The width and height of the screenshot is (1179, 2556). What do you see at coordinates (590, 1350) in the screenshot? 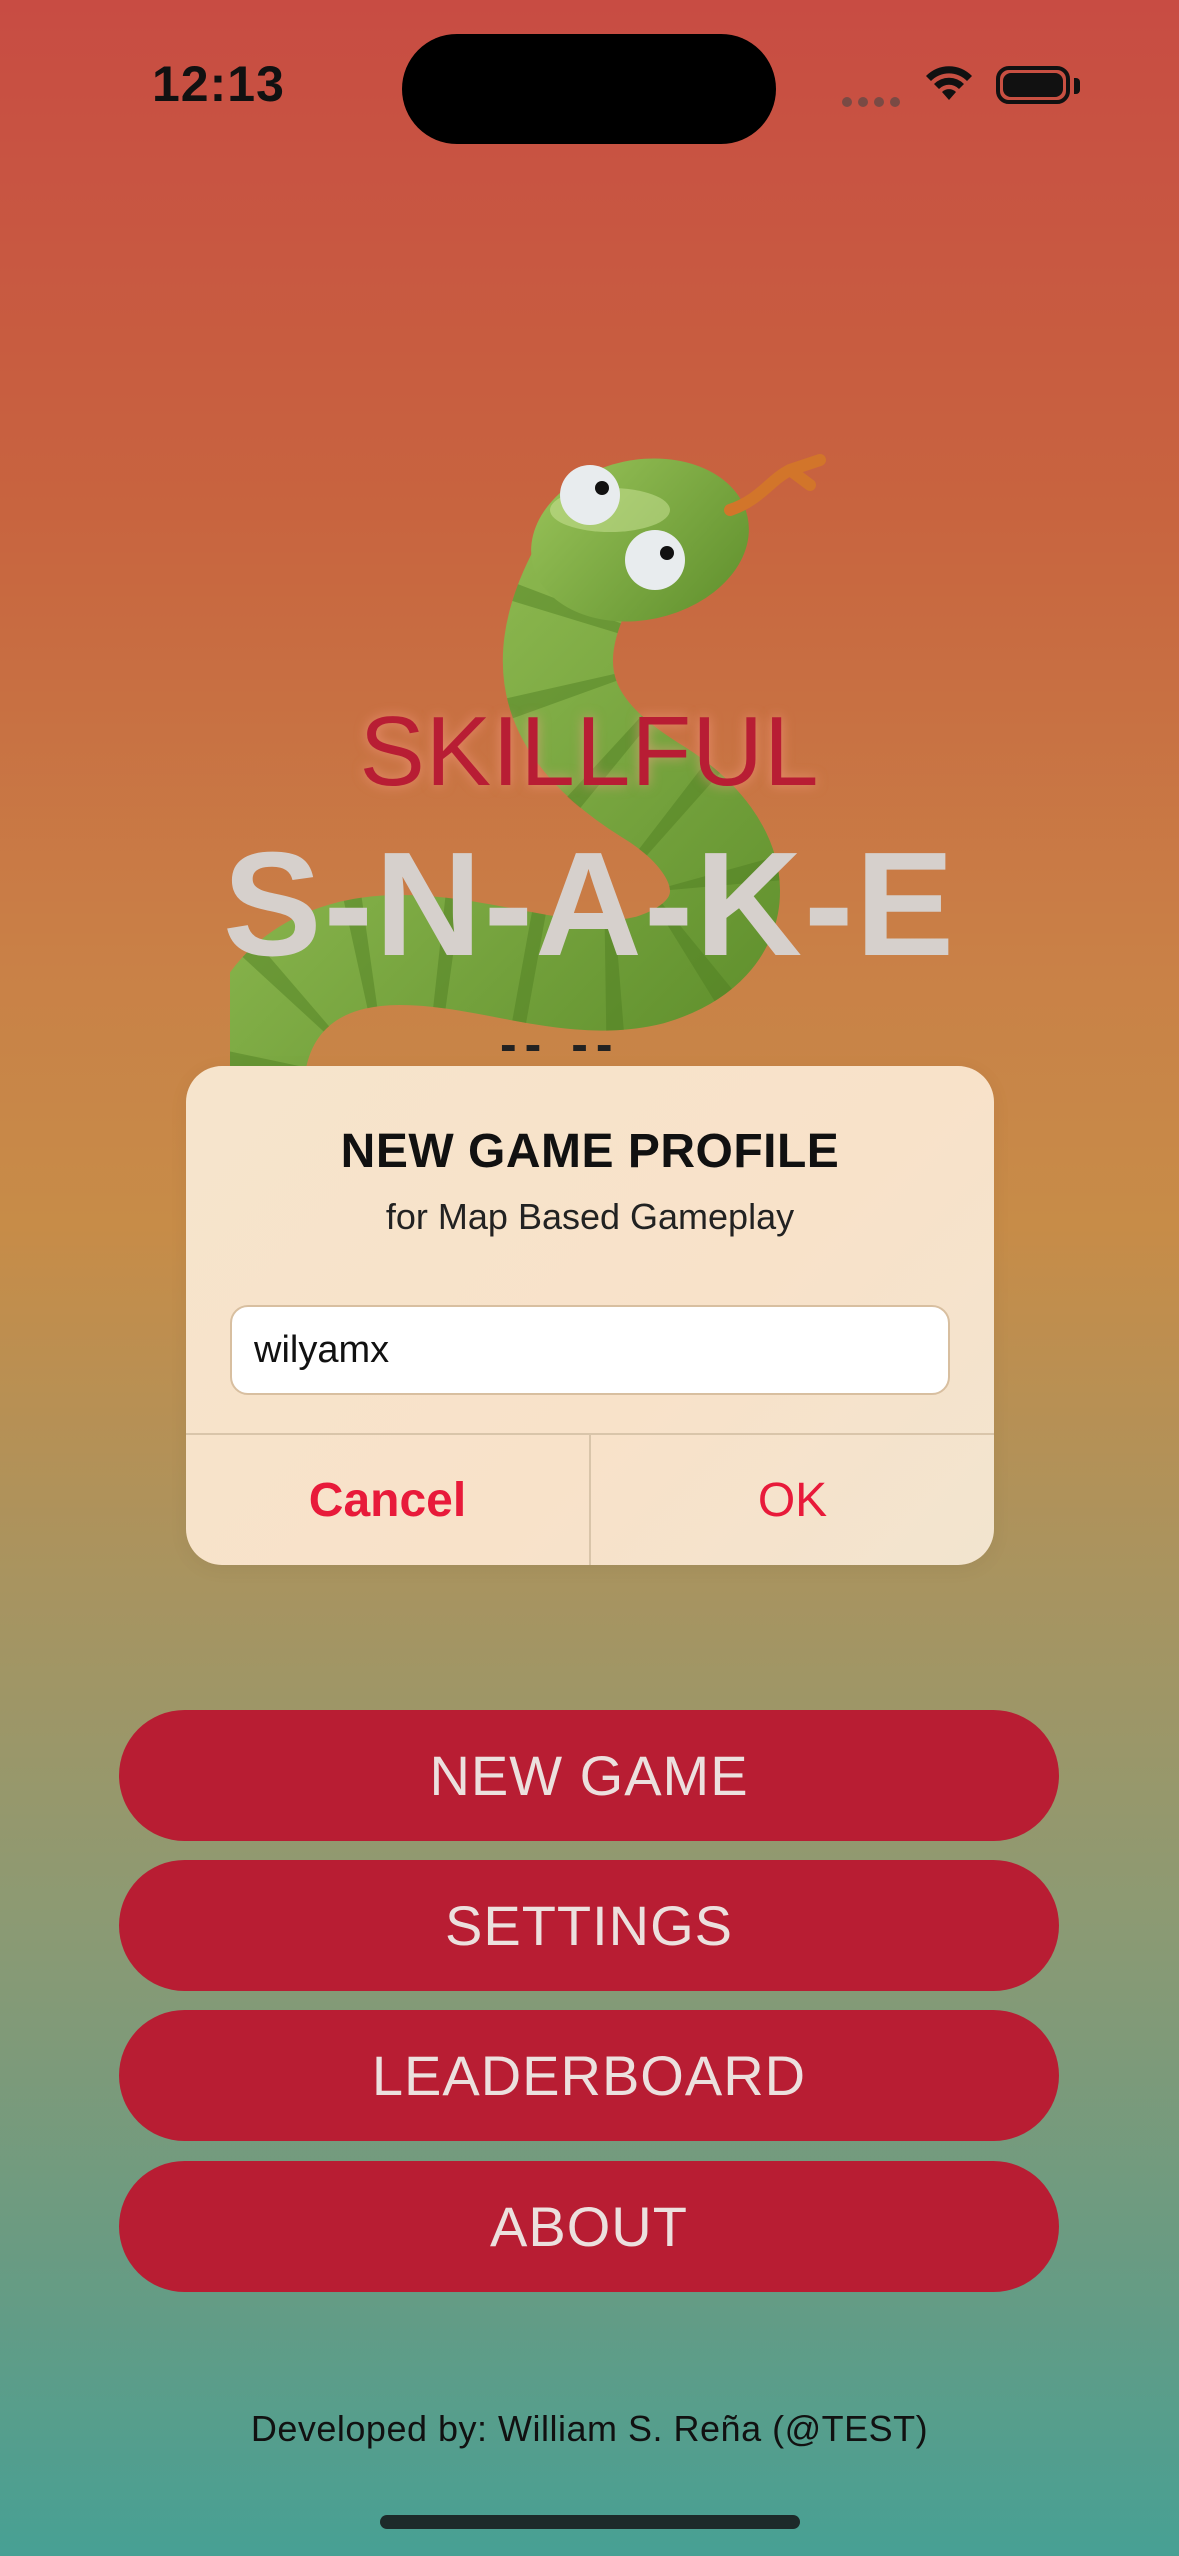
I see `profile-name-input` at bounding box center [590, 1350].